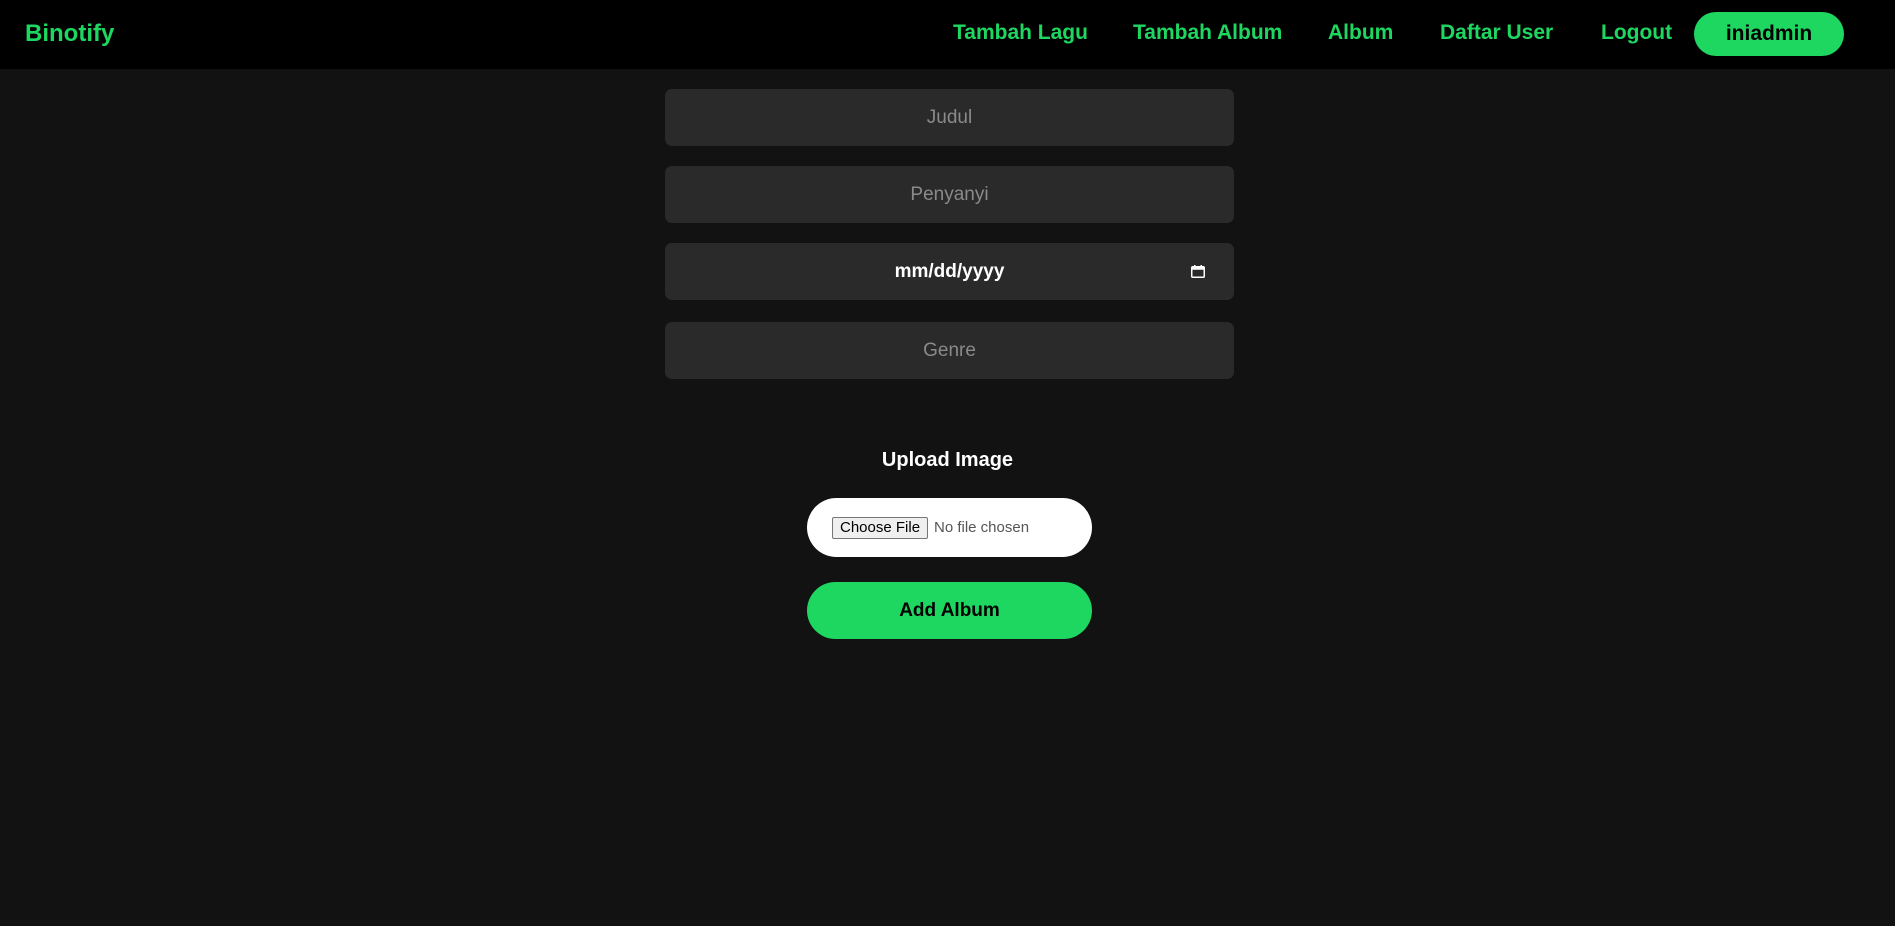 Image resolution: width=1895 pixels, height=926 pixels. What do you see at coordinates (1020, 33) in the screenshot?
I see `nav-tambah-lagu: Tambah Lagu` at bounding box center [1020, 33].